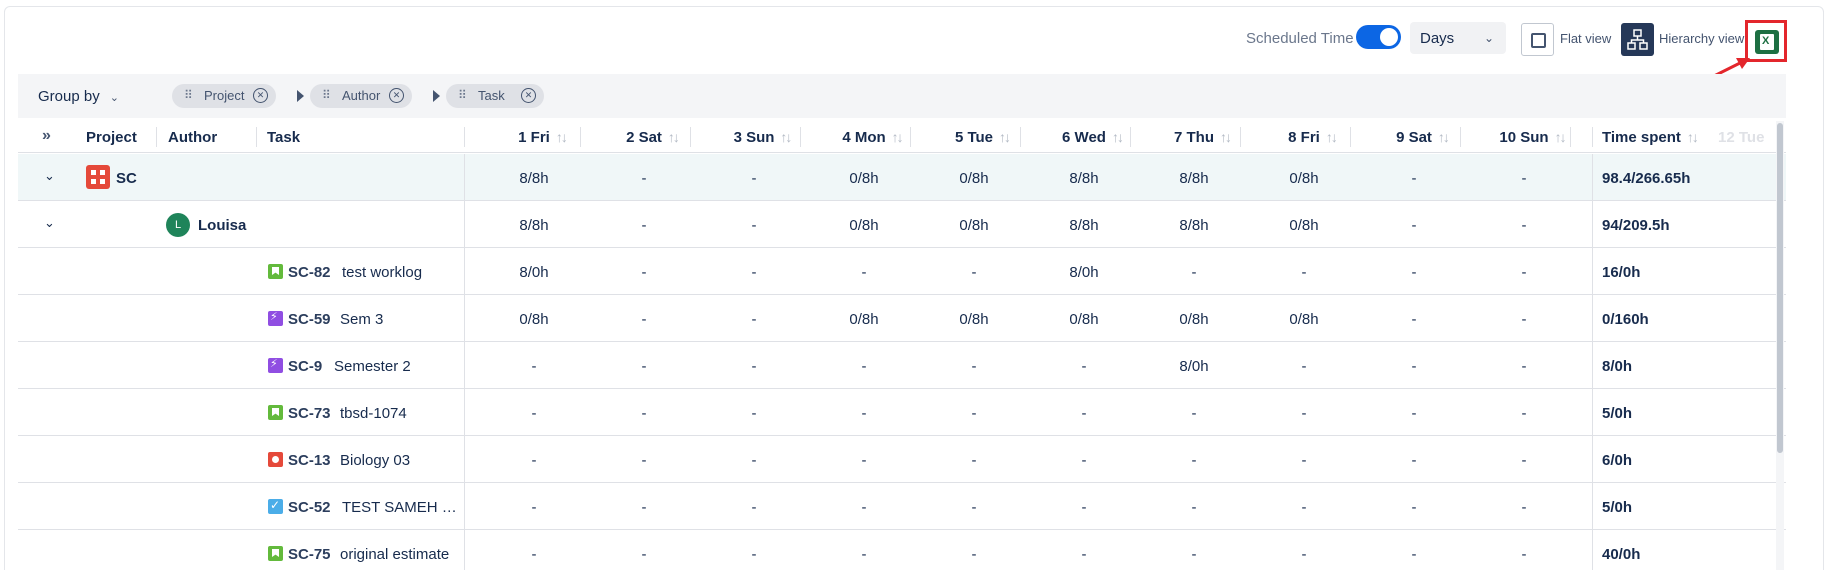 This screenshot has width=1828, height=570. What do you see at coordinates (1202, 137) in the screenshot?
I see `header-day: 7 Thu ↑↓` at bounding box center [1202, 137].